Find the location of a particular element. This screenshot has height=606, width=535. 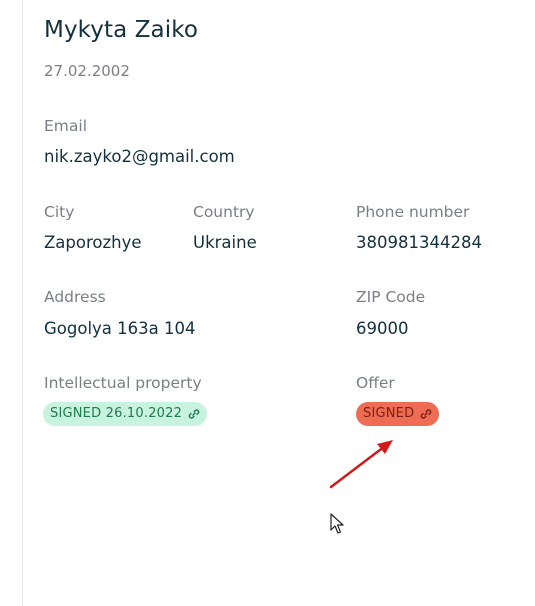

mouse-cursor-icon is located at coordinates (337, 523).